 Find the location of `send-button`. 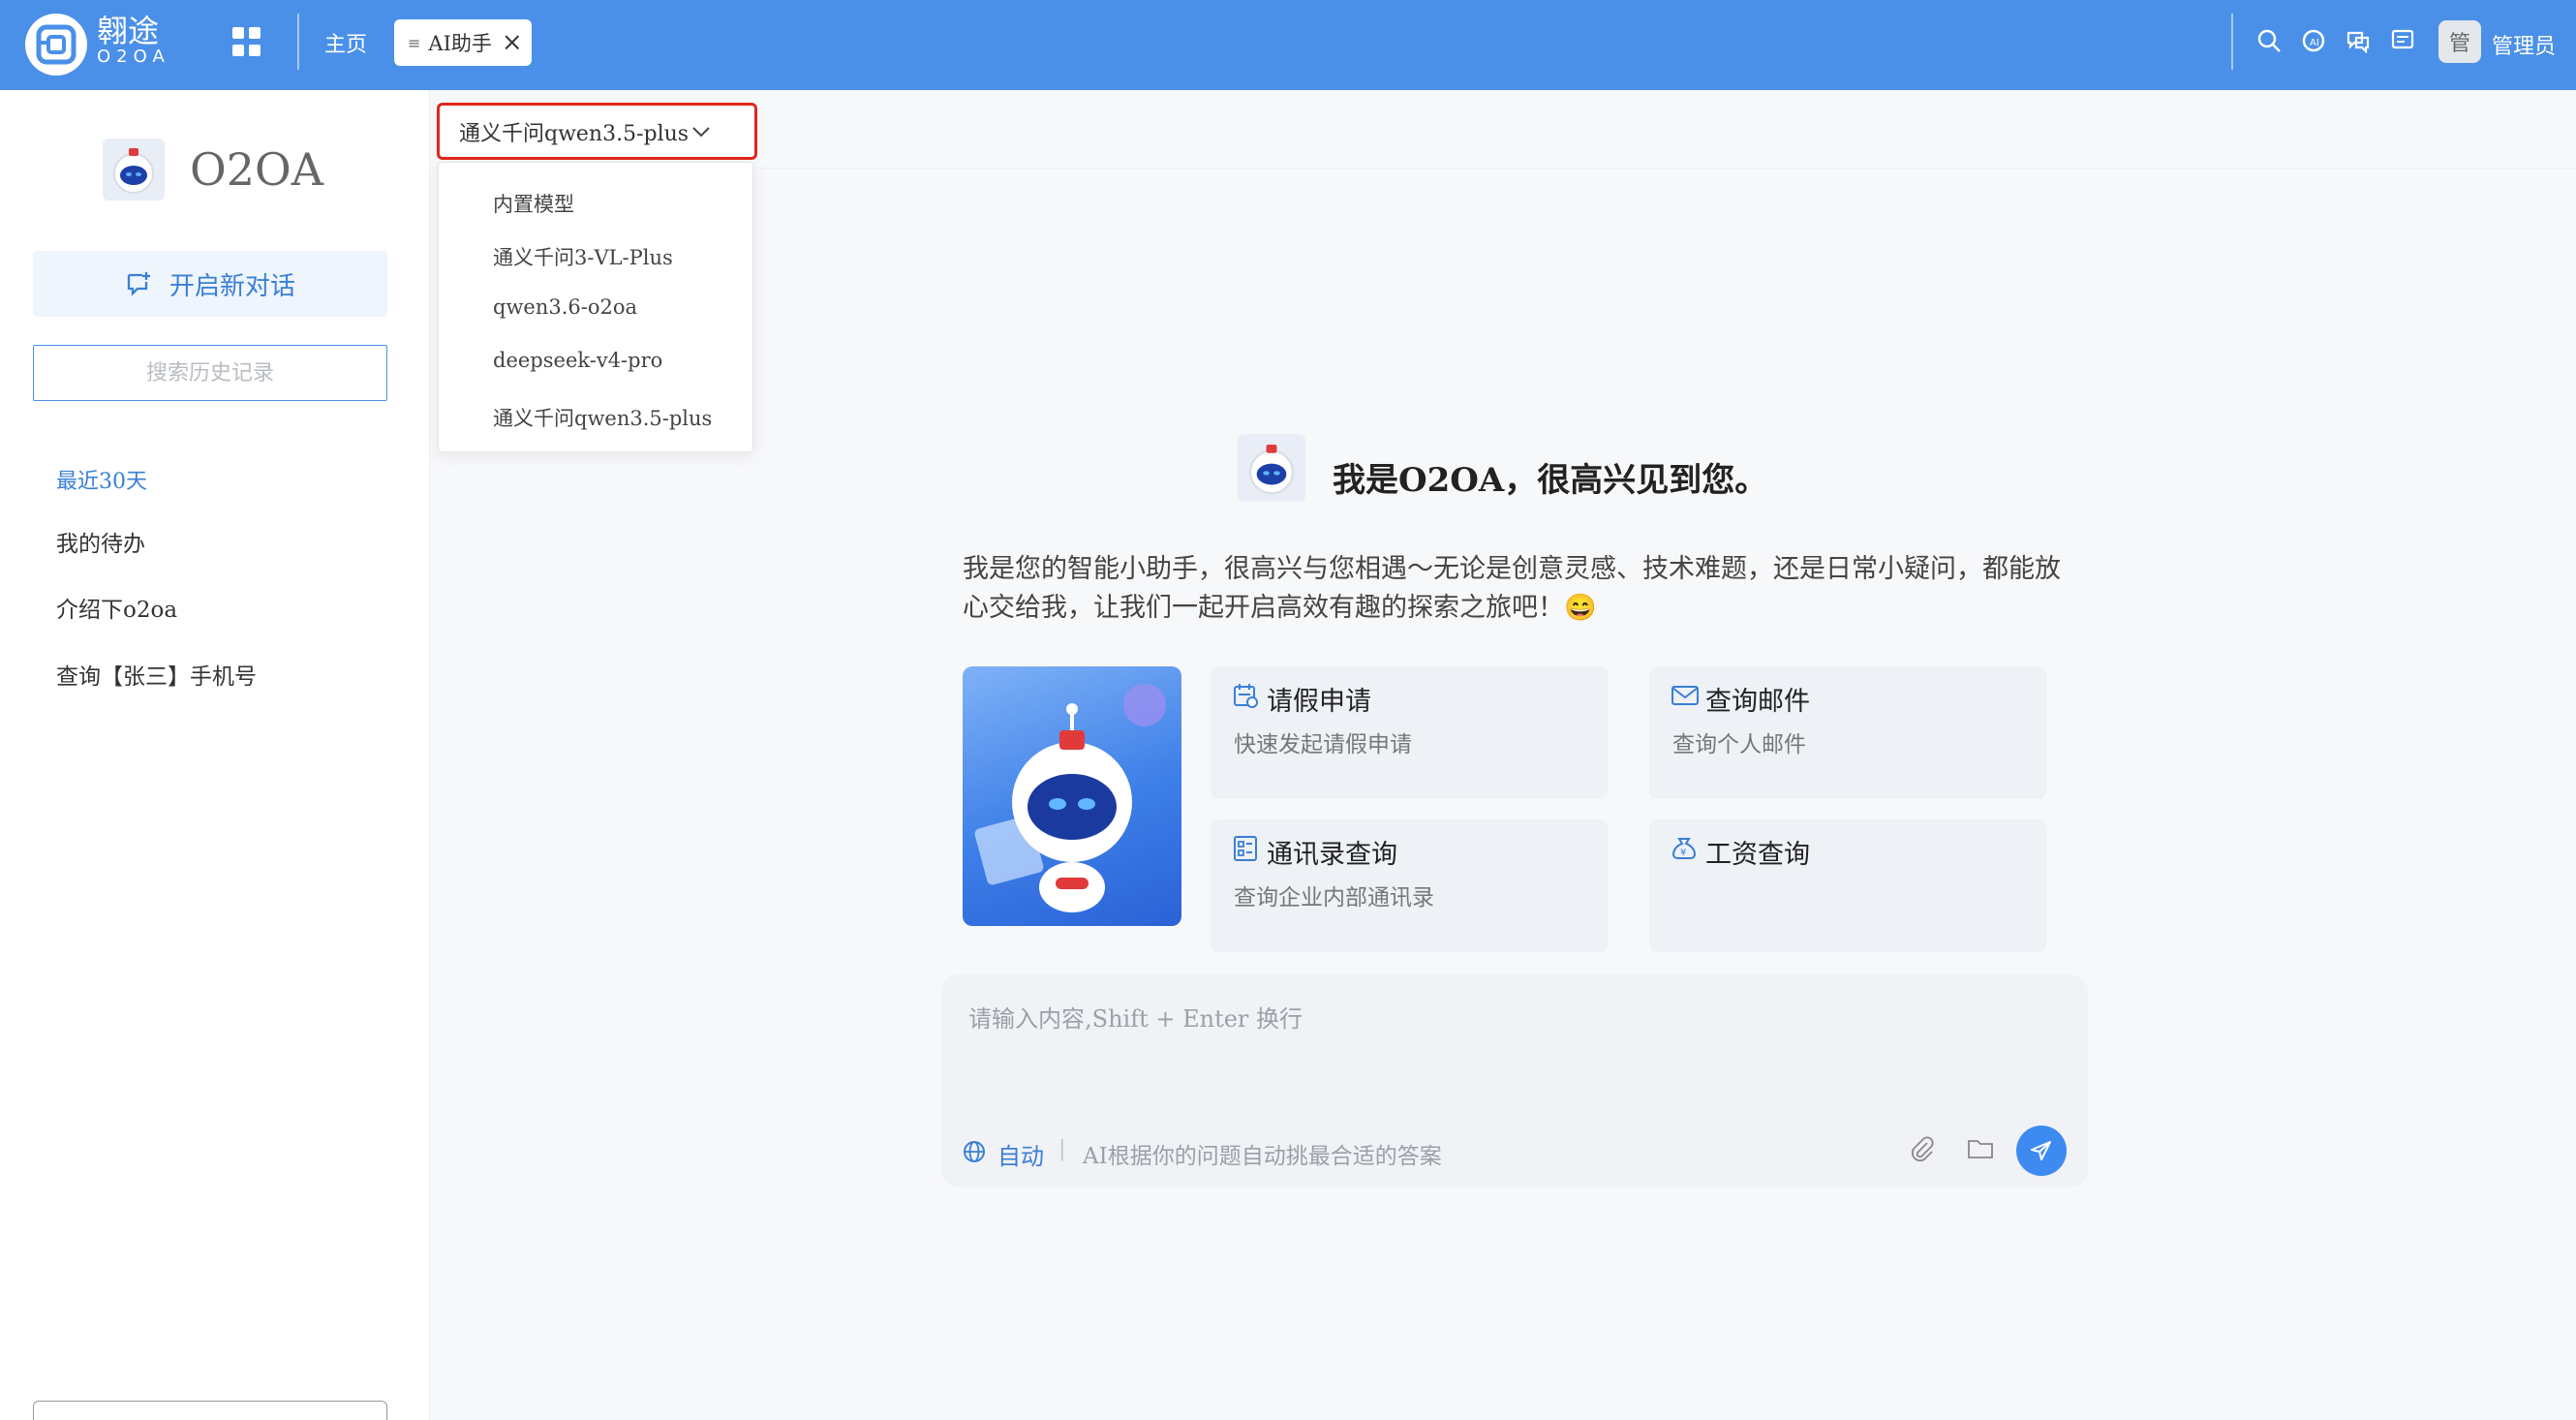

send-button is located at coordinates (2041, 1151).